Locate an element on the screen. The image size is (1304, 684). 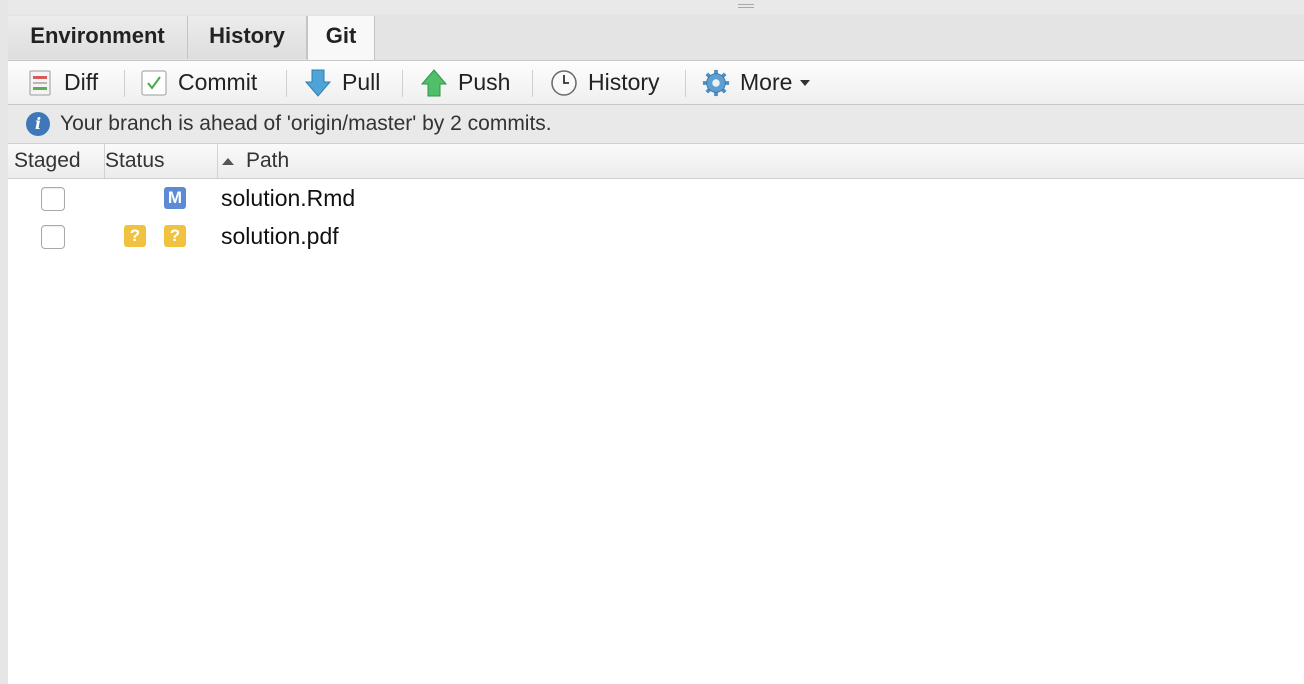
table-header: Staged Status Path is located at coordinates (656, 161).